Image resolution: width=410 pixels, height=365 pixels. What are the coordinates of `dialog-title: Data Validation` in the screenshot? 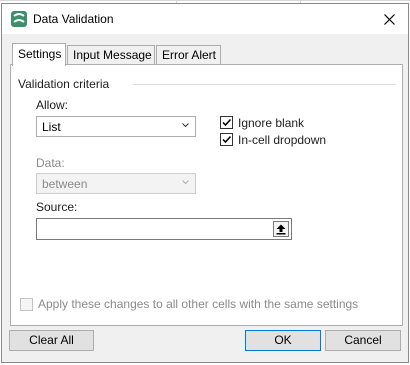 It's located at (73, 19).